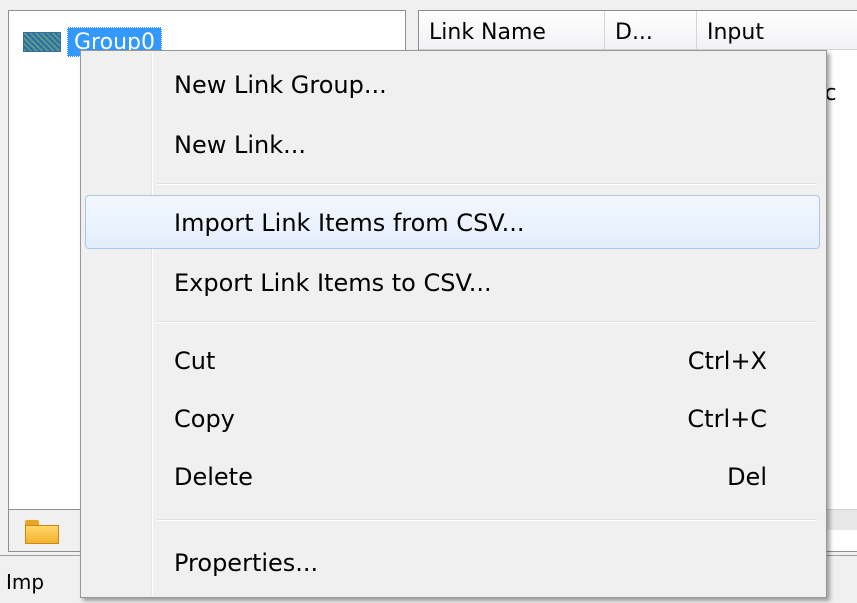 This screenshot has width=857, height=603. What do you see at coordinates (452, 360) in the screenshot?
I see `menu-item-cut: Cut Ctrl+X` at bounding box center [452, 360].